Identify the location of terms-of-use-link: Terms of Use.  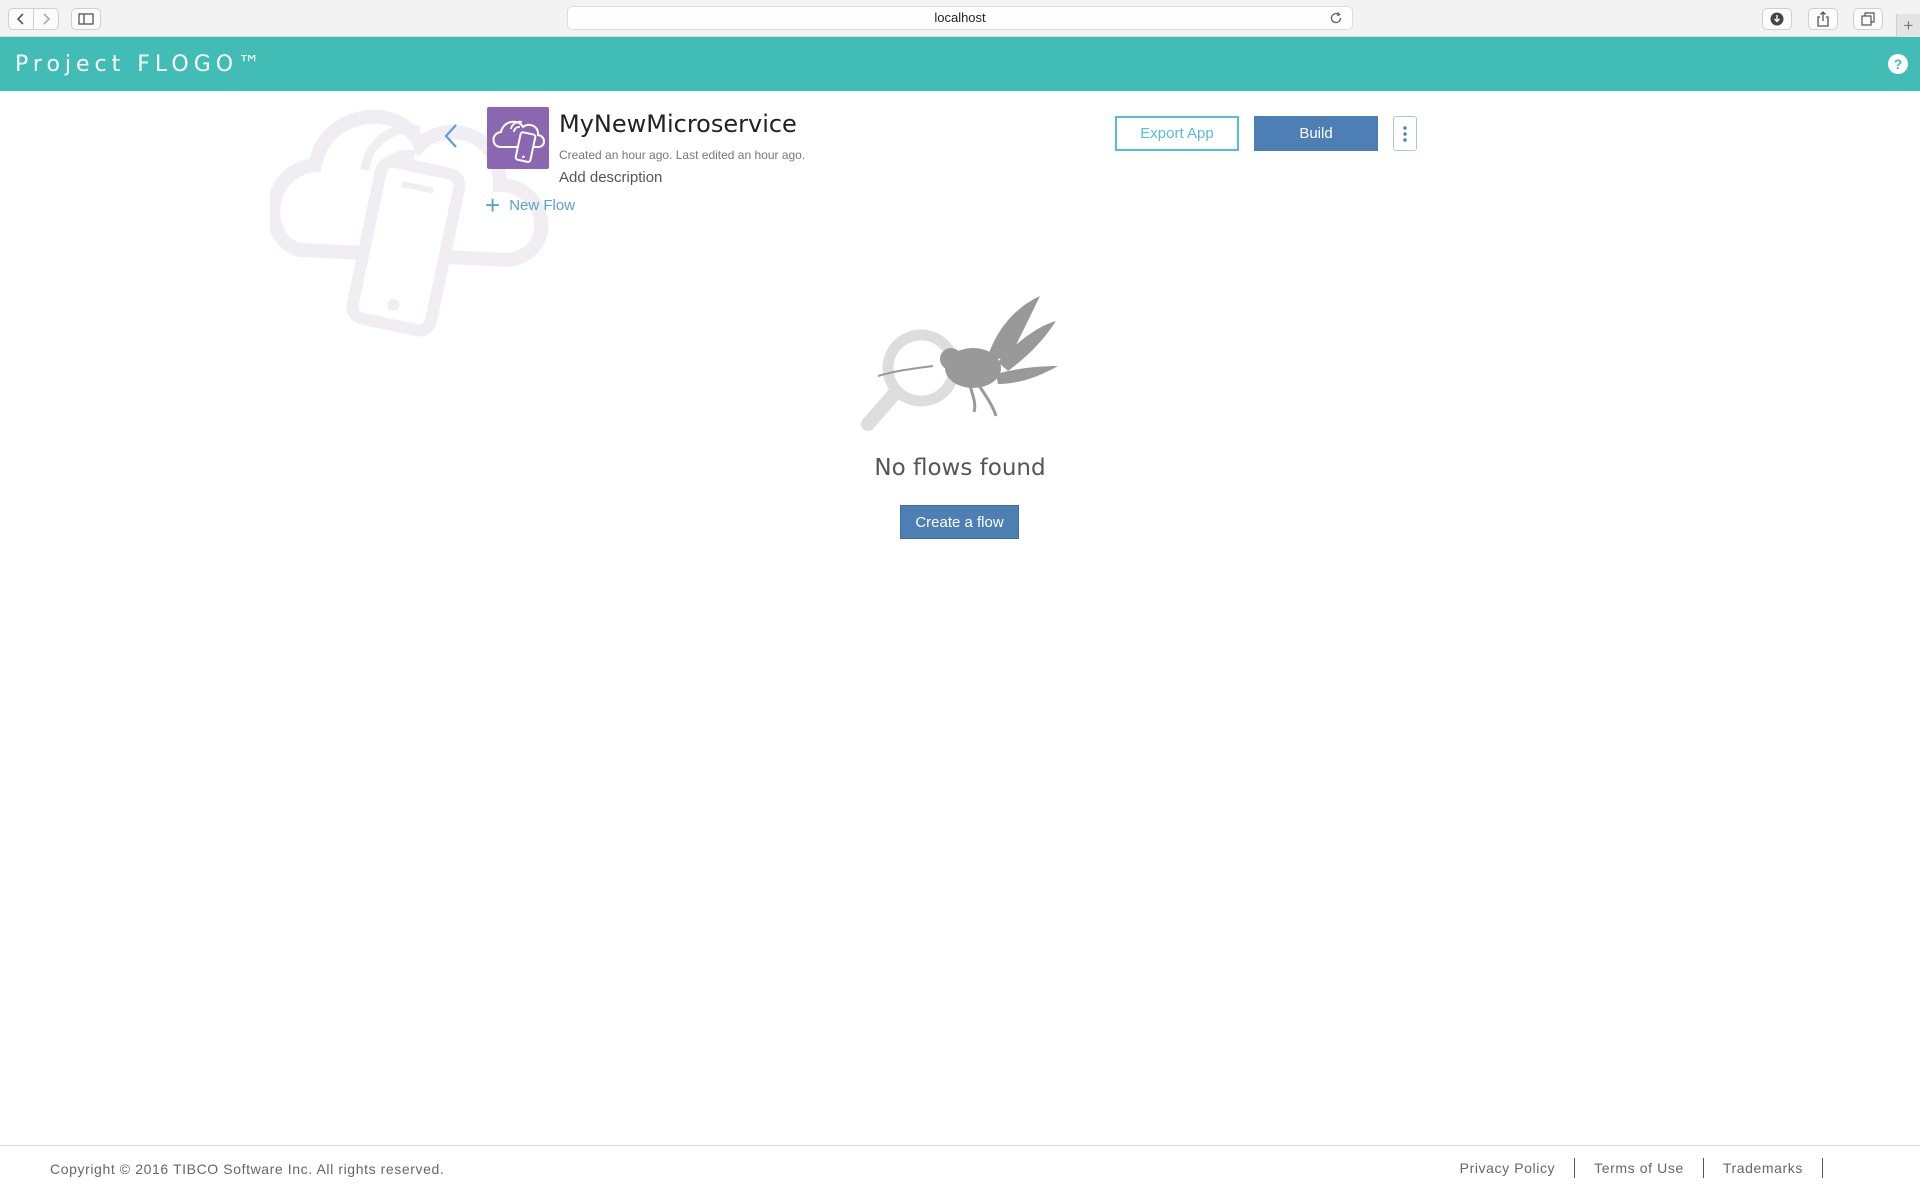
(1639, 1168).